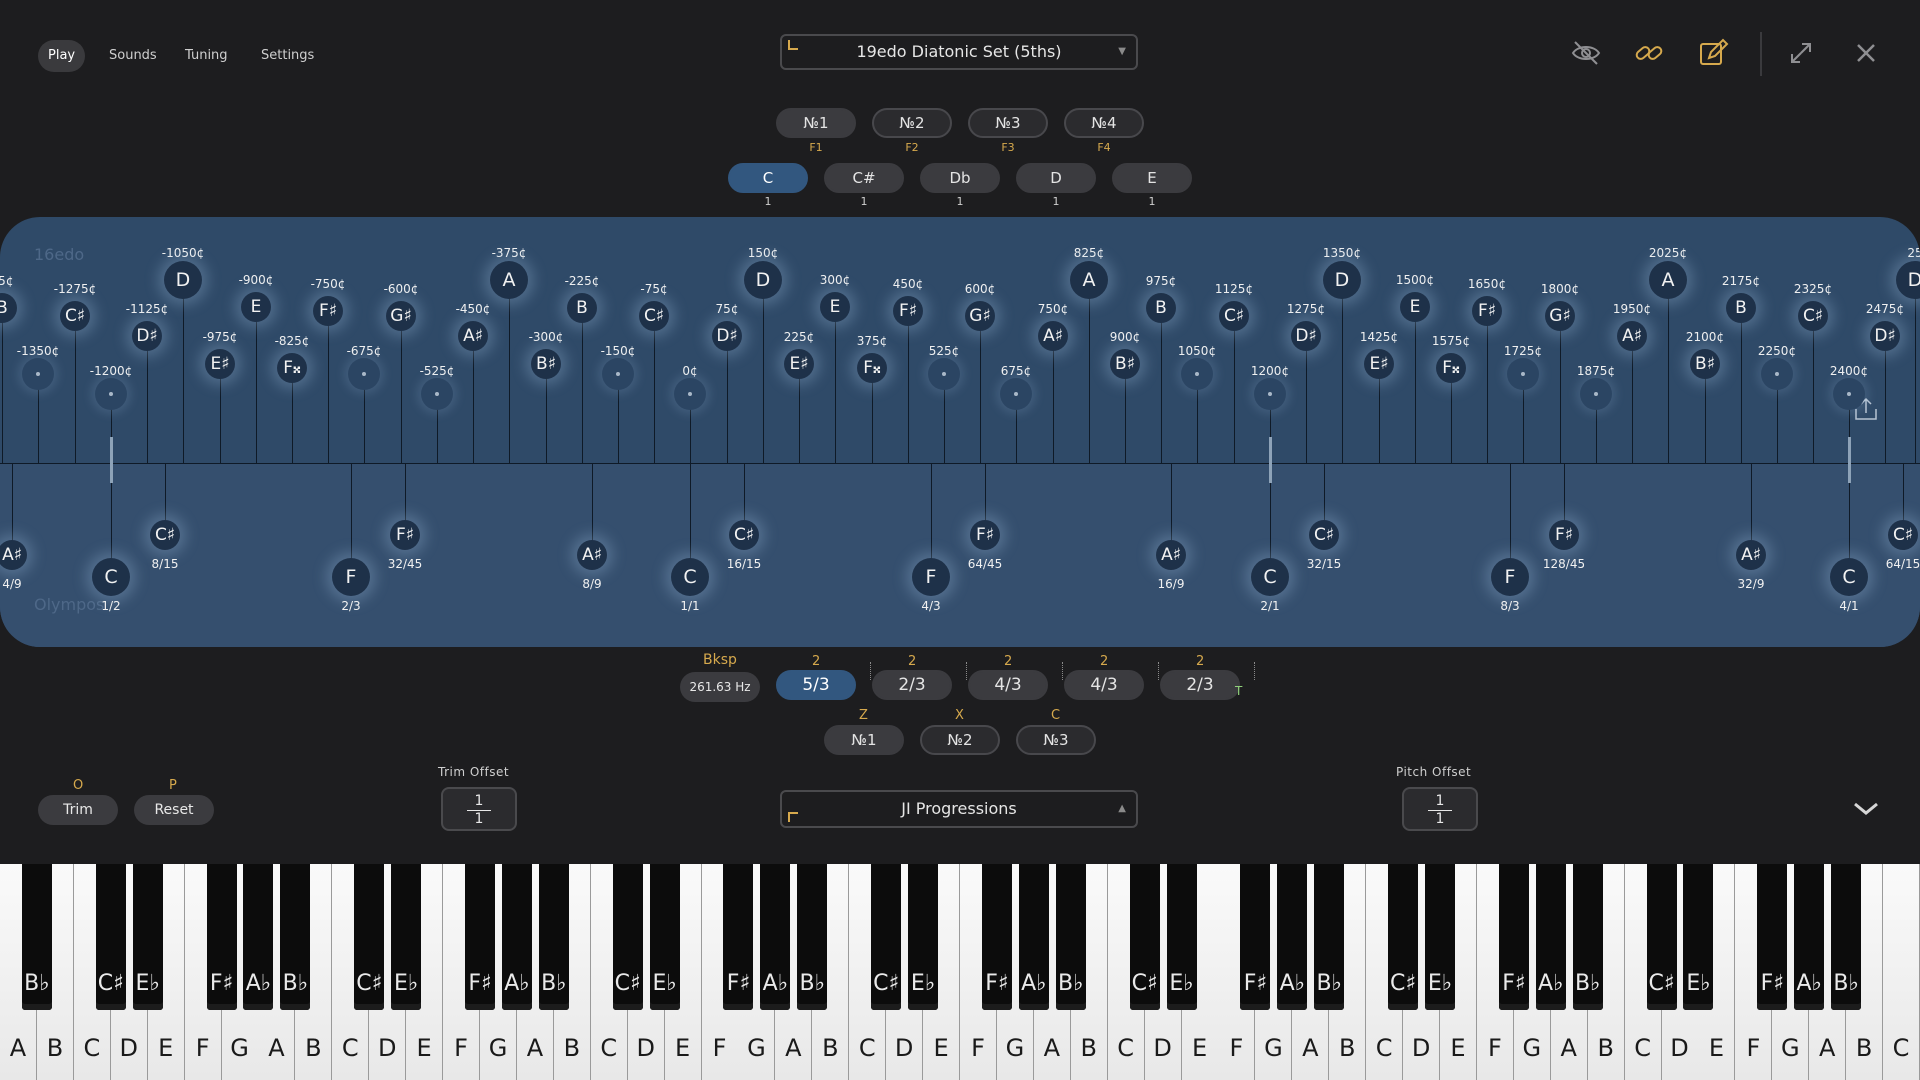 This screenshot has height=1080, width=1920. Describe the element at coordinates (1866, 53) in the screenshot. I see `close-icon` at that location.